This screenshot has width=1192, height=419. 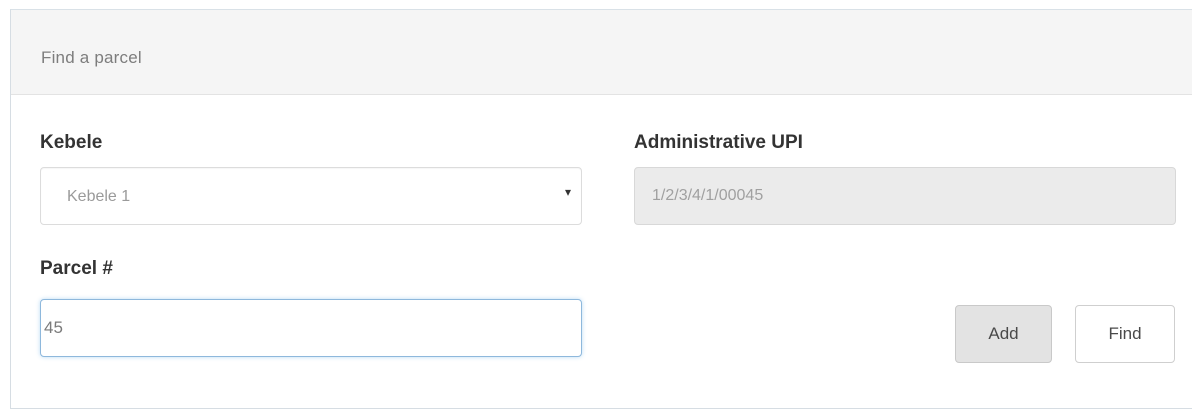 What do you see at coordinates (1003, 334) in the screenshot?
I see `add-button: Add` at bounding box center [1003, 334].